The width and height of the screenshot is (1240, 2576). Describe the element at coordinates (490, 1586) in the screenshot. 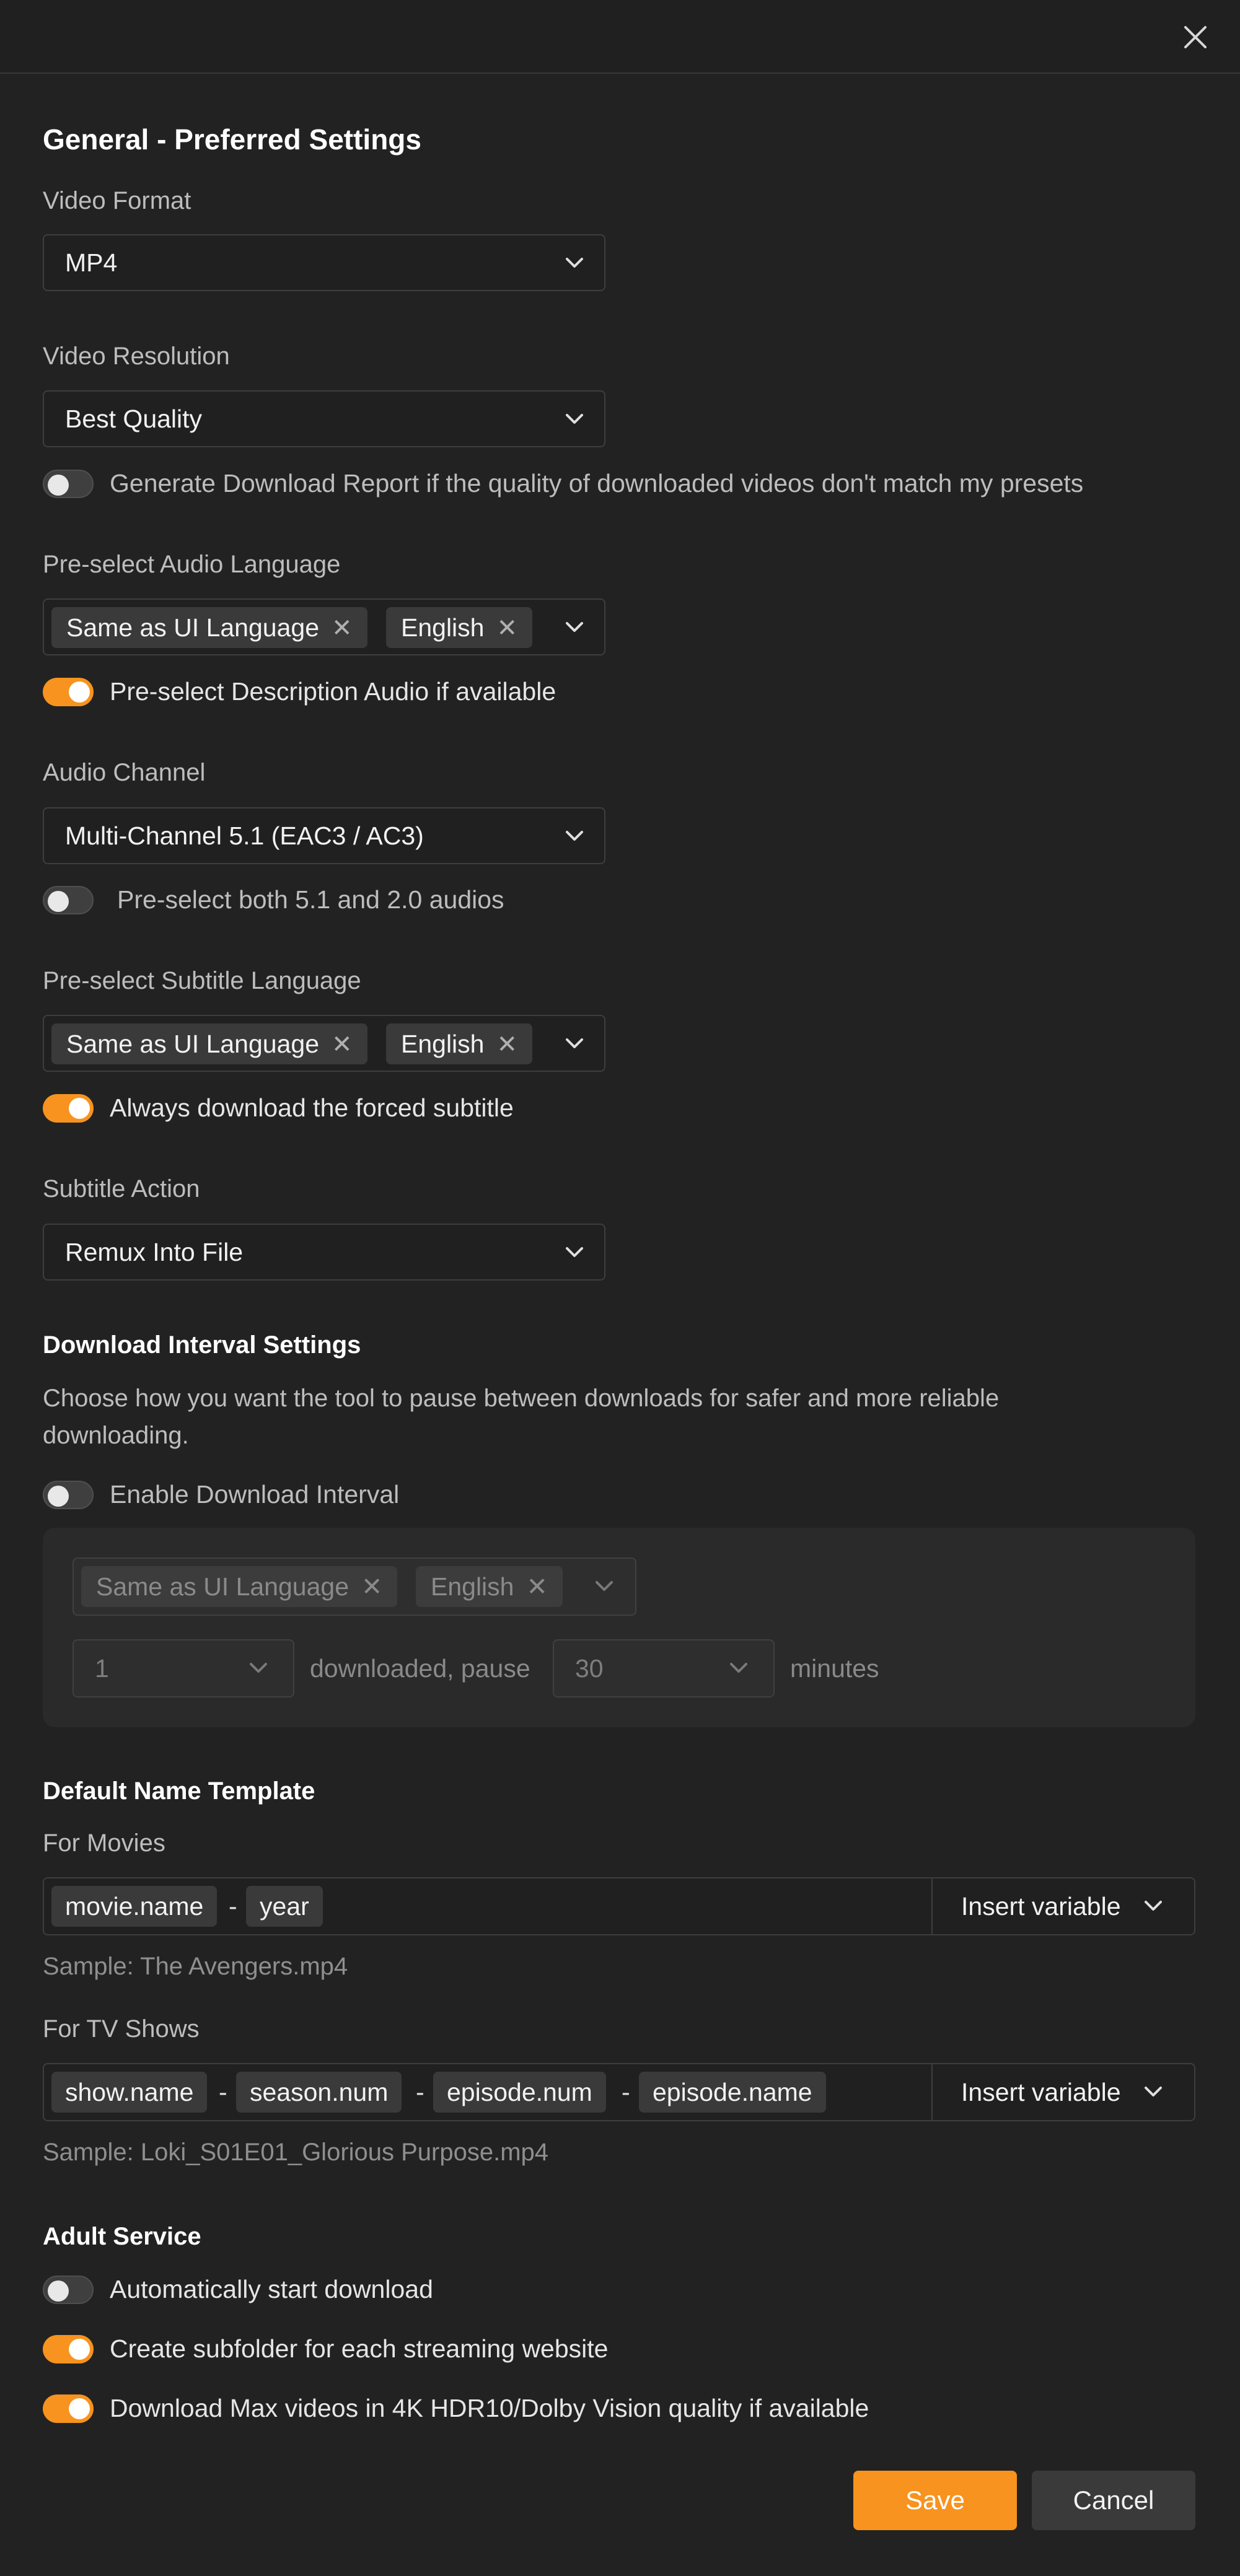

I see `interval-tag-english: English ✕` at that location.